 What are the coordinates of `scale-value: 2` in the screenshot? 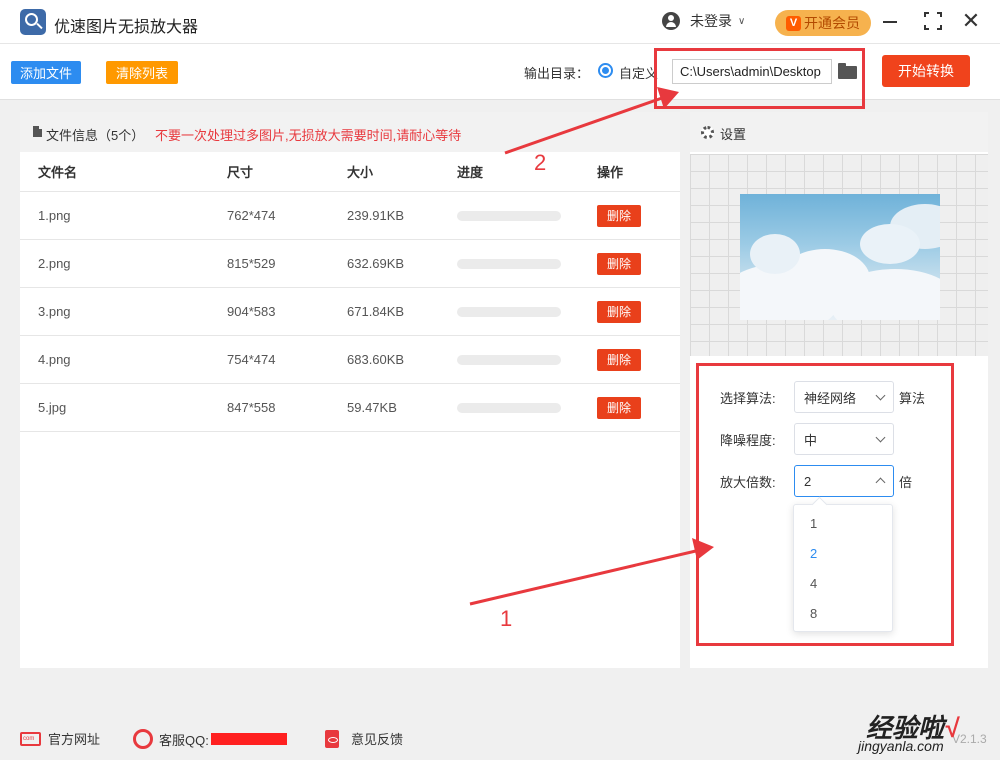 It's located at (808, 481).